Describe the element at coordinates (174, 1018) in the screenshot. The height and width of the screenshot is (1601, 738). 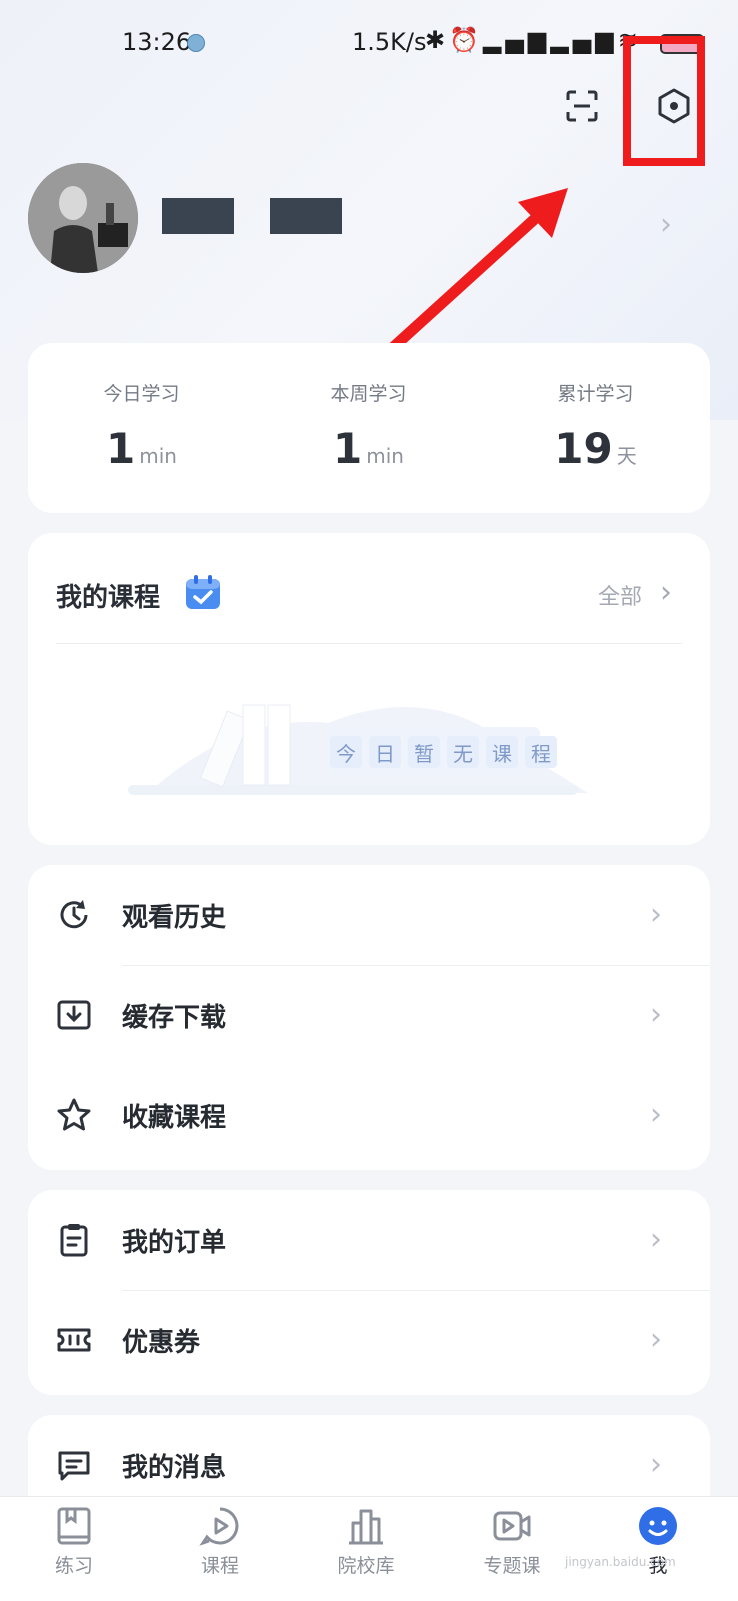
I see `menu-label: 缓存下载` at that location.